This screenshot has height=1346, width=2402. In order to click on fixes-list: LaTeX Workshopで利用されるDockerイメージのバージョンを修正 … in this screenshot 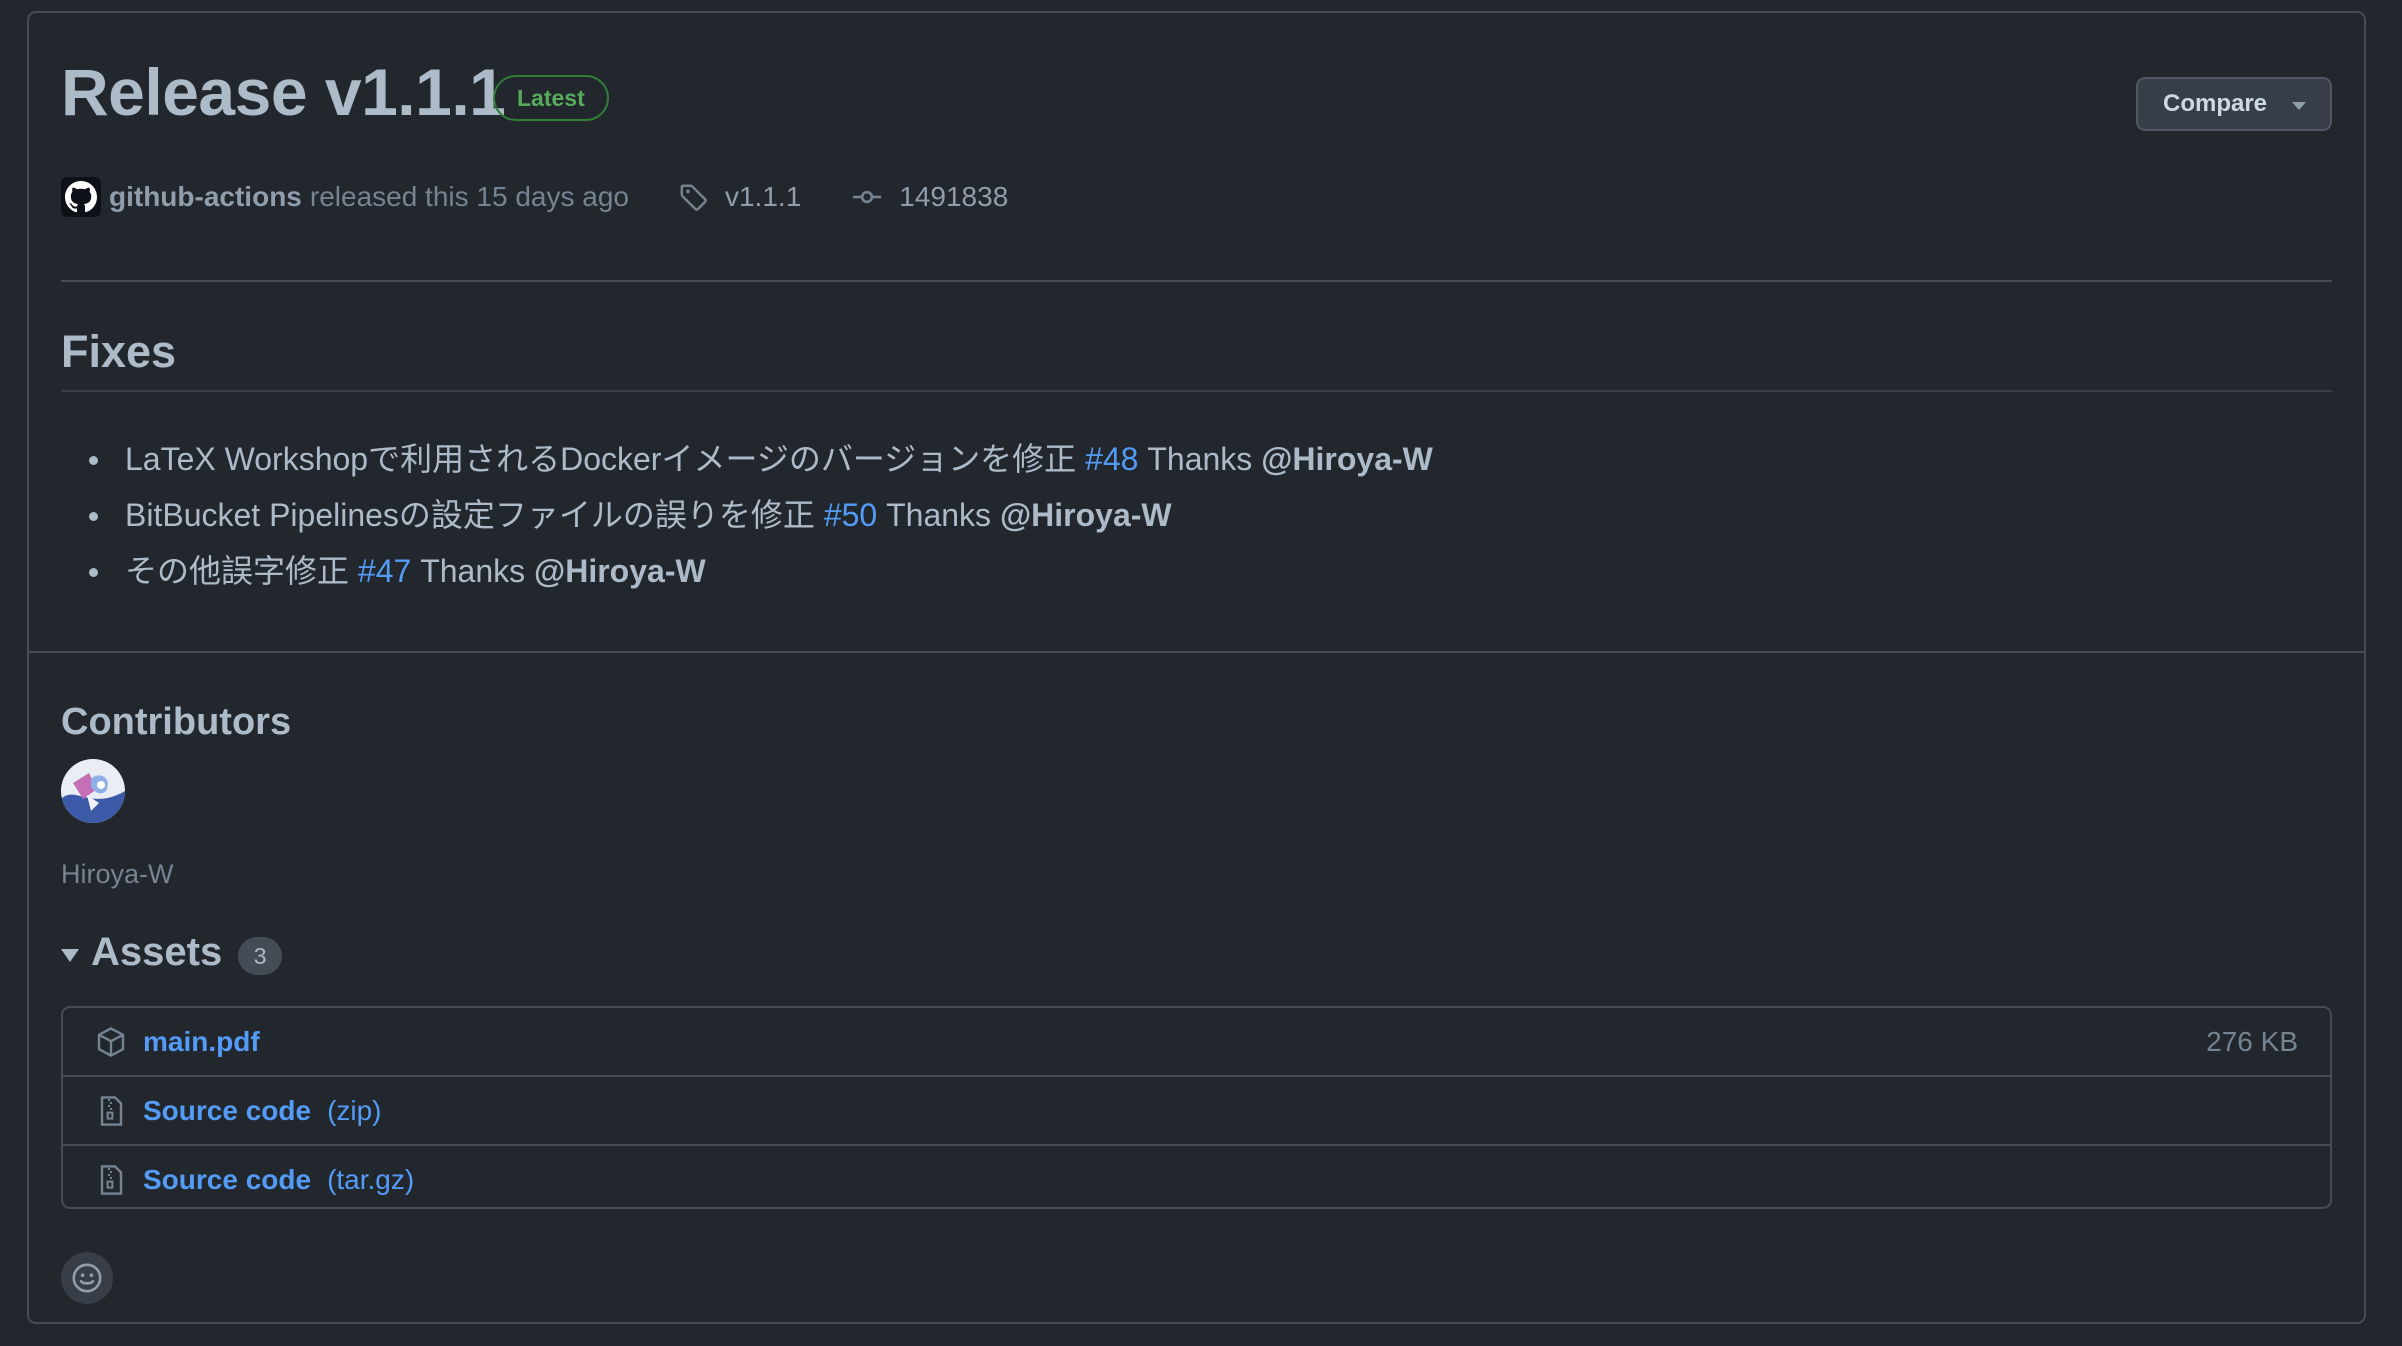, I will do `click(747, 515)`.